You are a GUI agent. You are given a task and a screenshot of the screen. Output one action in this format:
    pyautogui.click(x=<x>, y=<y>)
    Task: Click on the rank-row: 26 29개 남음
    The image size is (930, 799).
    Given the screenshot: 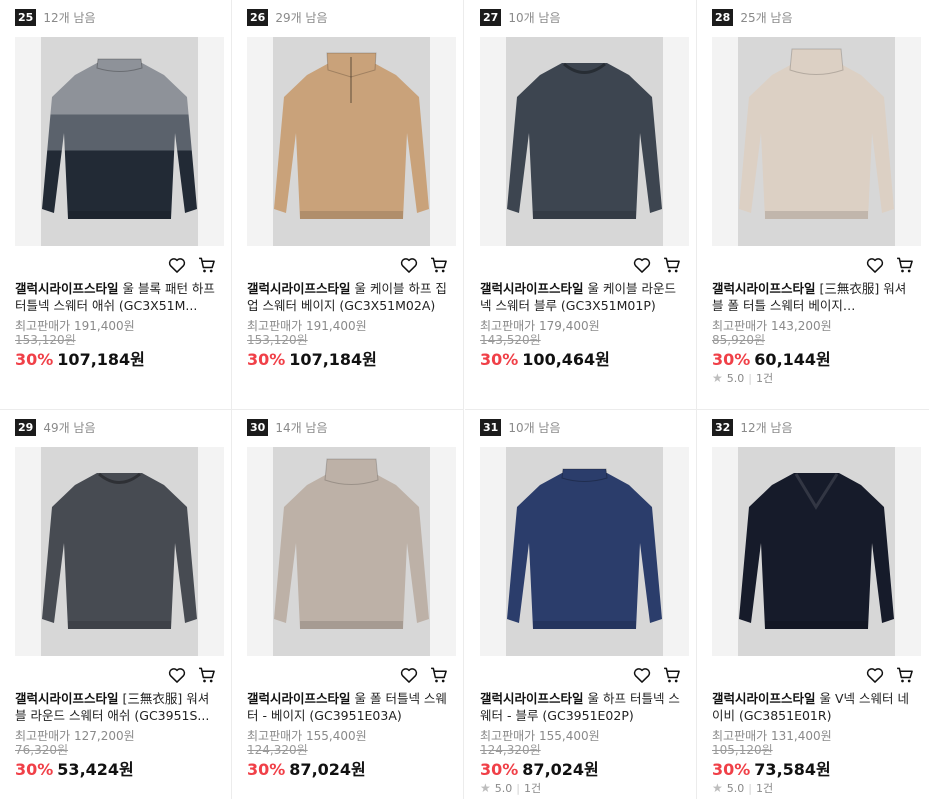 What is the action you would take?
    pyautogui.click(x=287, y=17)
    